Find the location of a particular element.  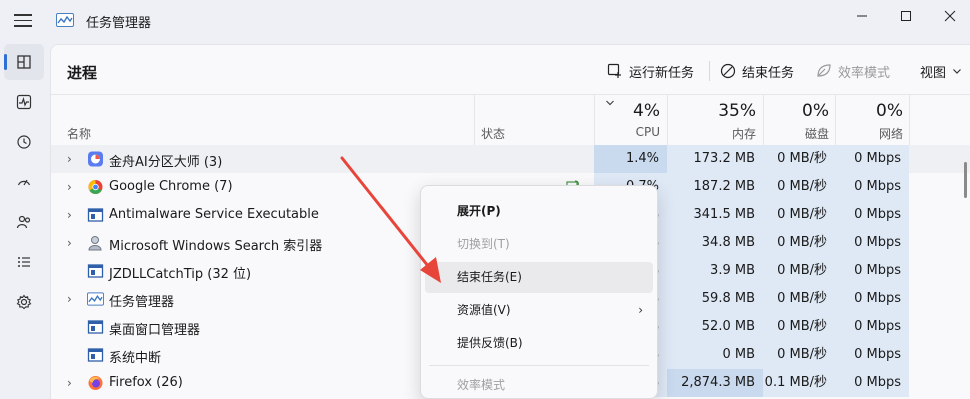

window-title: 任务管理器 is located at coordinates (119, 23).